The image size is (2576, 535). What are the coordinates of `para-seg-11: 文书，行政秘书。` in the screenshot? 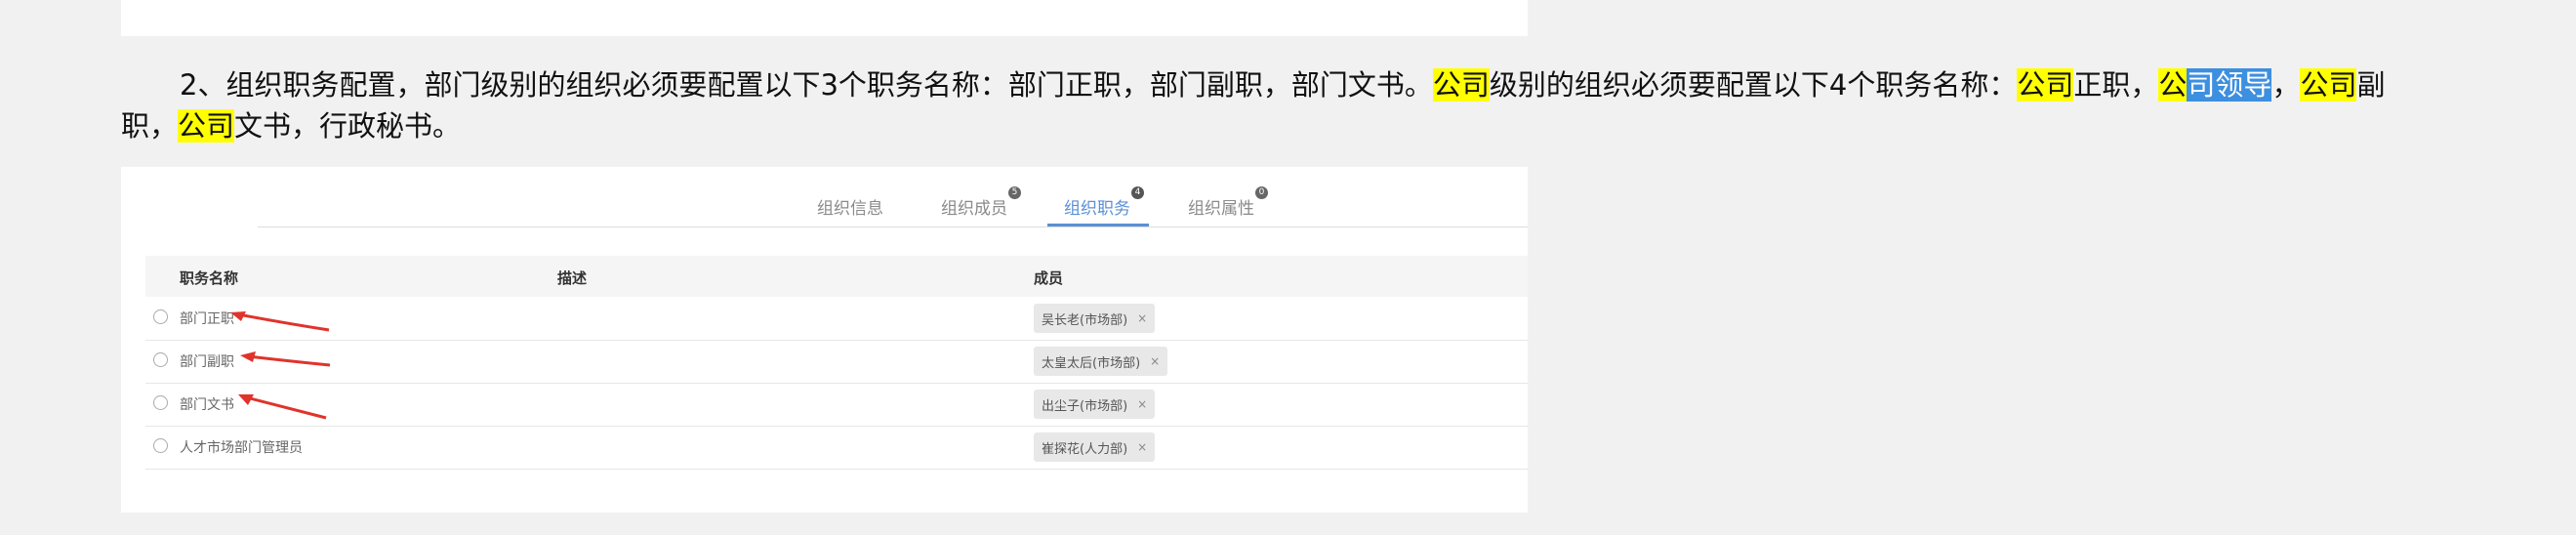 It's located at (348, 126).